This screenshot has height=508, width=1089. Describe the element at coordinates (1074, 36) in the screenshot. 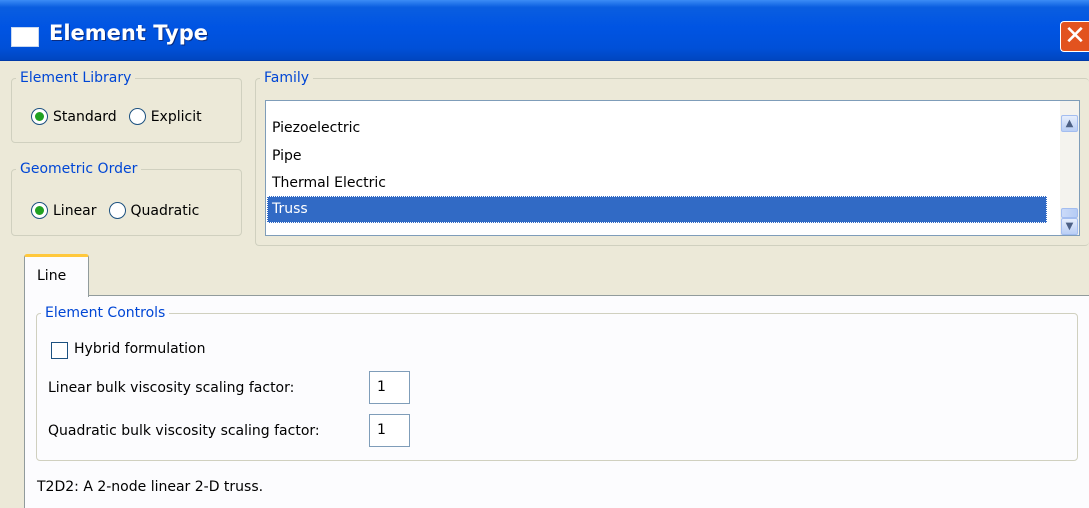

I see `close-button: ✕` at that location.